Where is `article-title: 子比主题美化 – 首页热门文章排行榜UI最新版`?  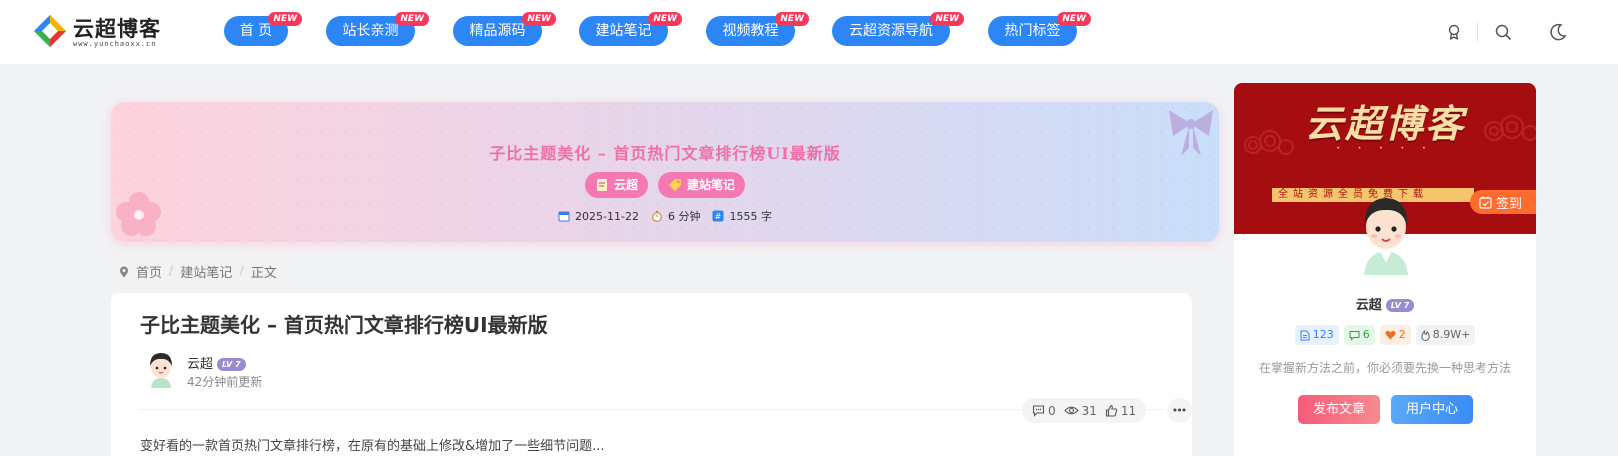
article-title: 子比主题美化 – 首页热门文章排行榜UI最新版 is located at coordinates (344, 325).